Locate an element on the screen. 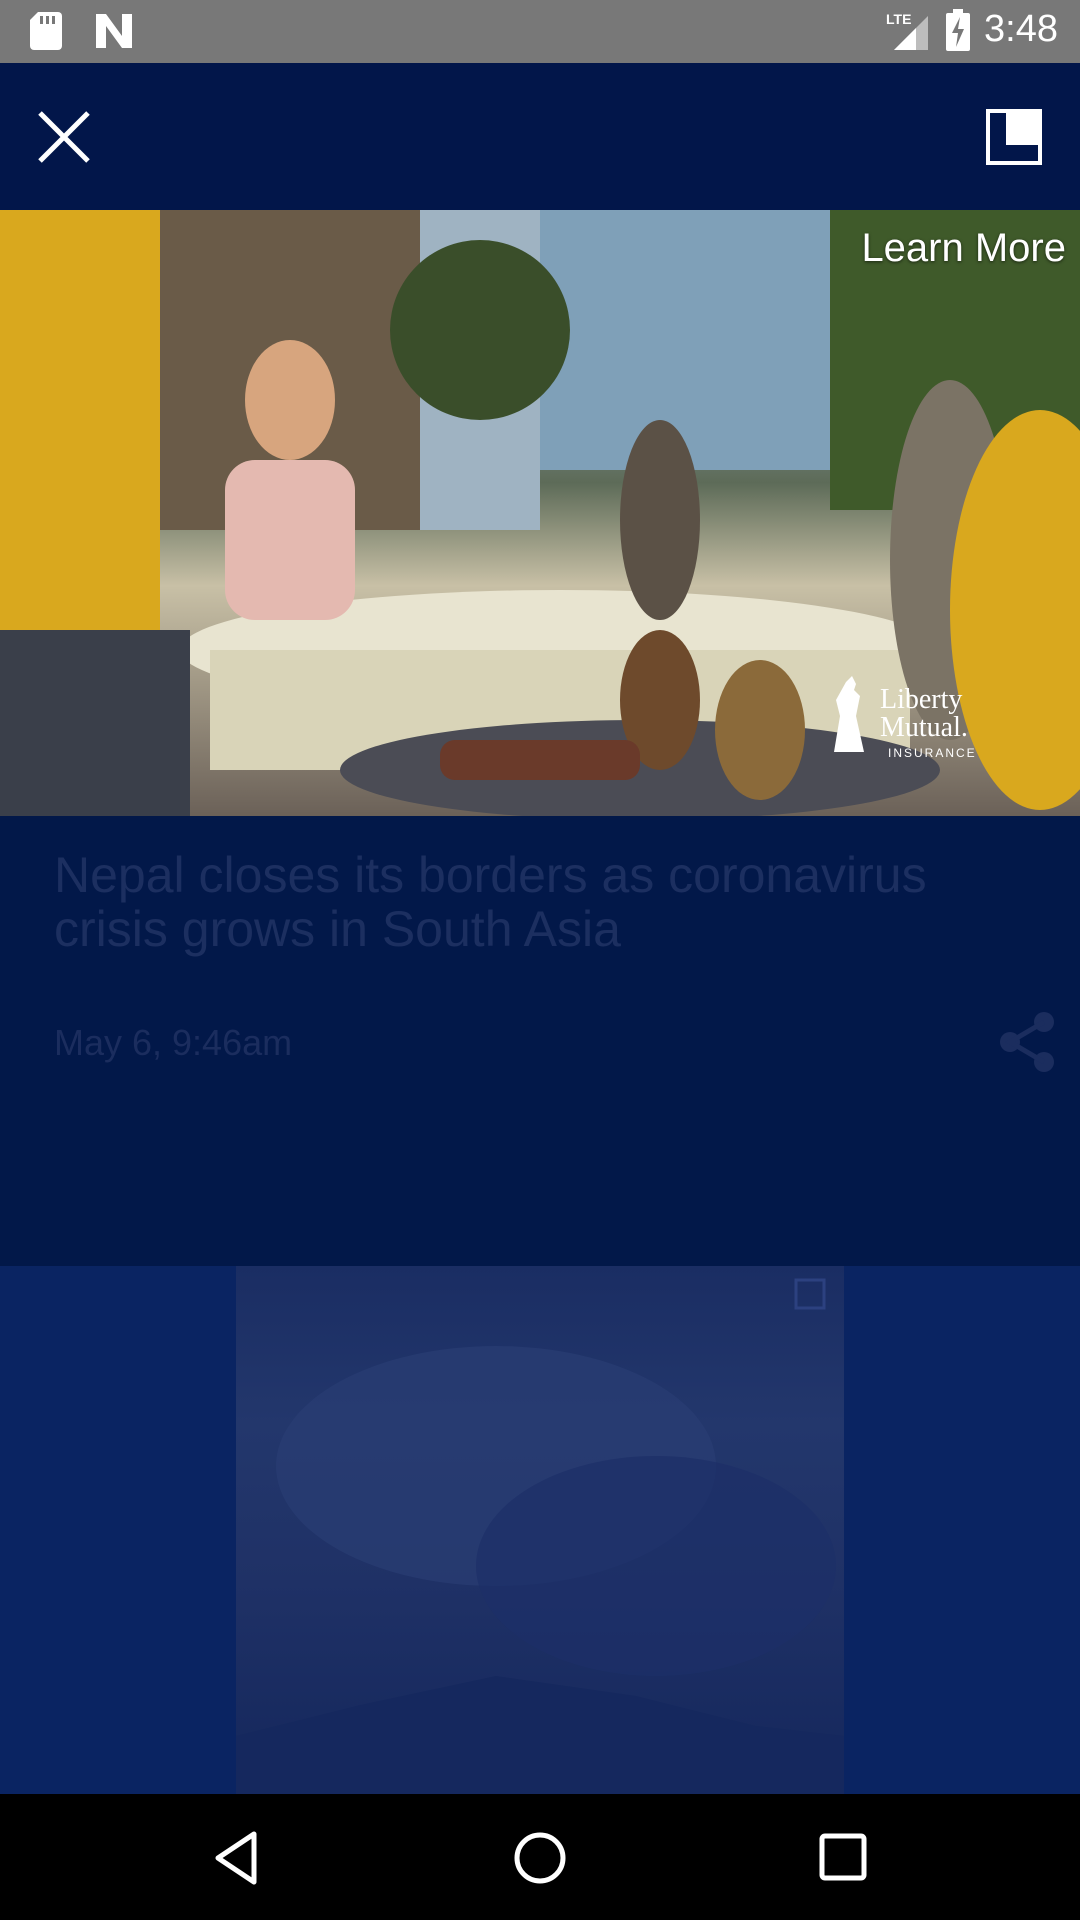 This screenshot has width=1080, height=1920. sd-card-icon is located at coordinates (46, 31).